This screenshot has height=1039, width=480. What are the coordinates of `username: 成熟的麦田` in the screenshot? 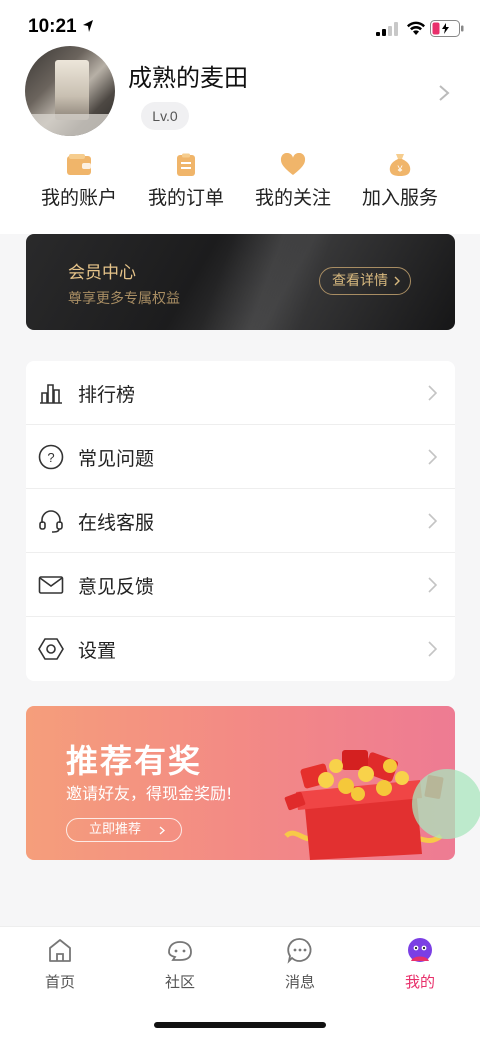 It's located at (188, 78).